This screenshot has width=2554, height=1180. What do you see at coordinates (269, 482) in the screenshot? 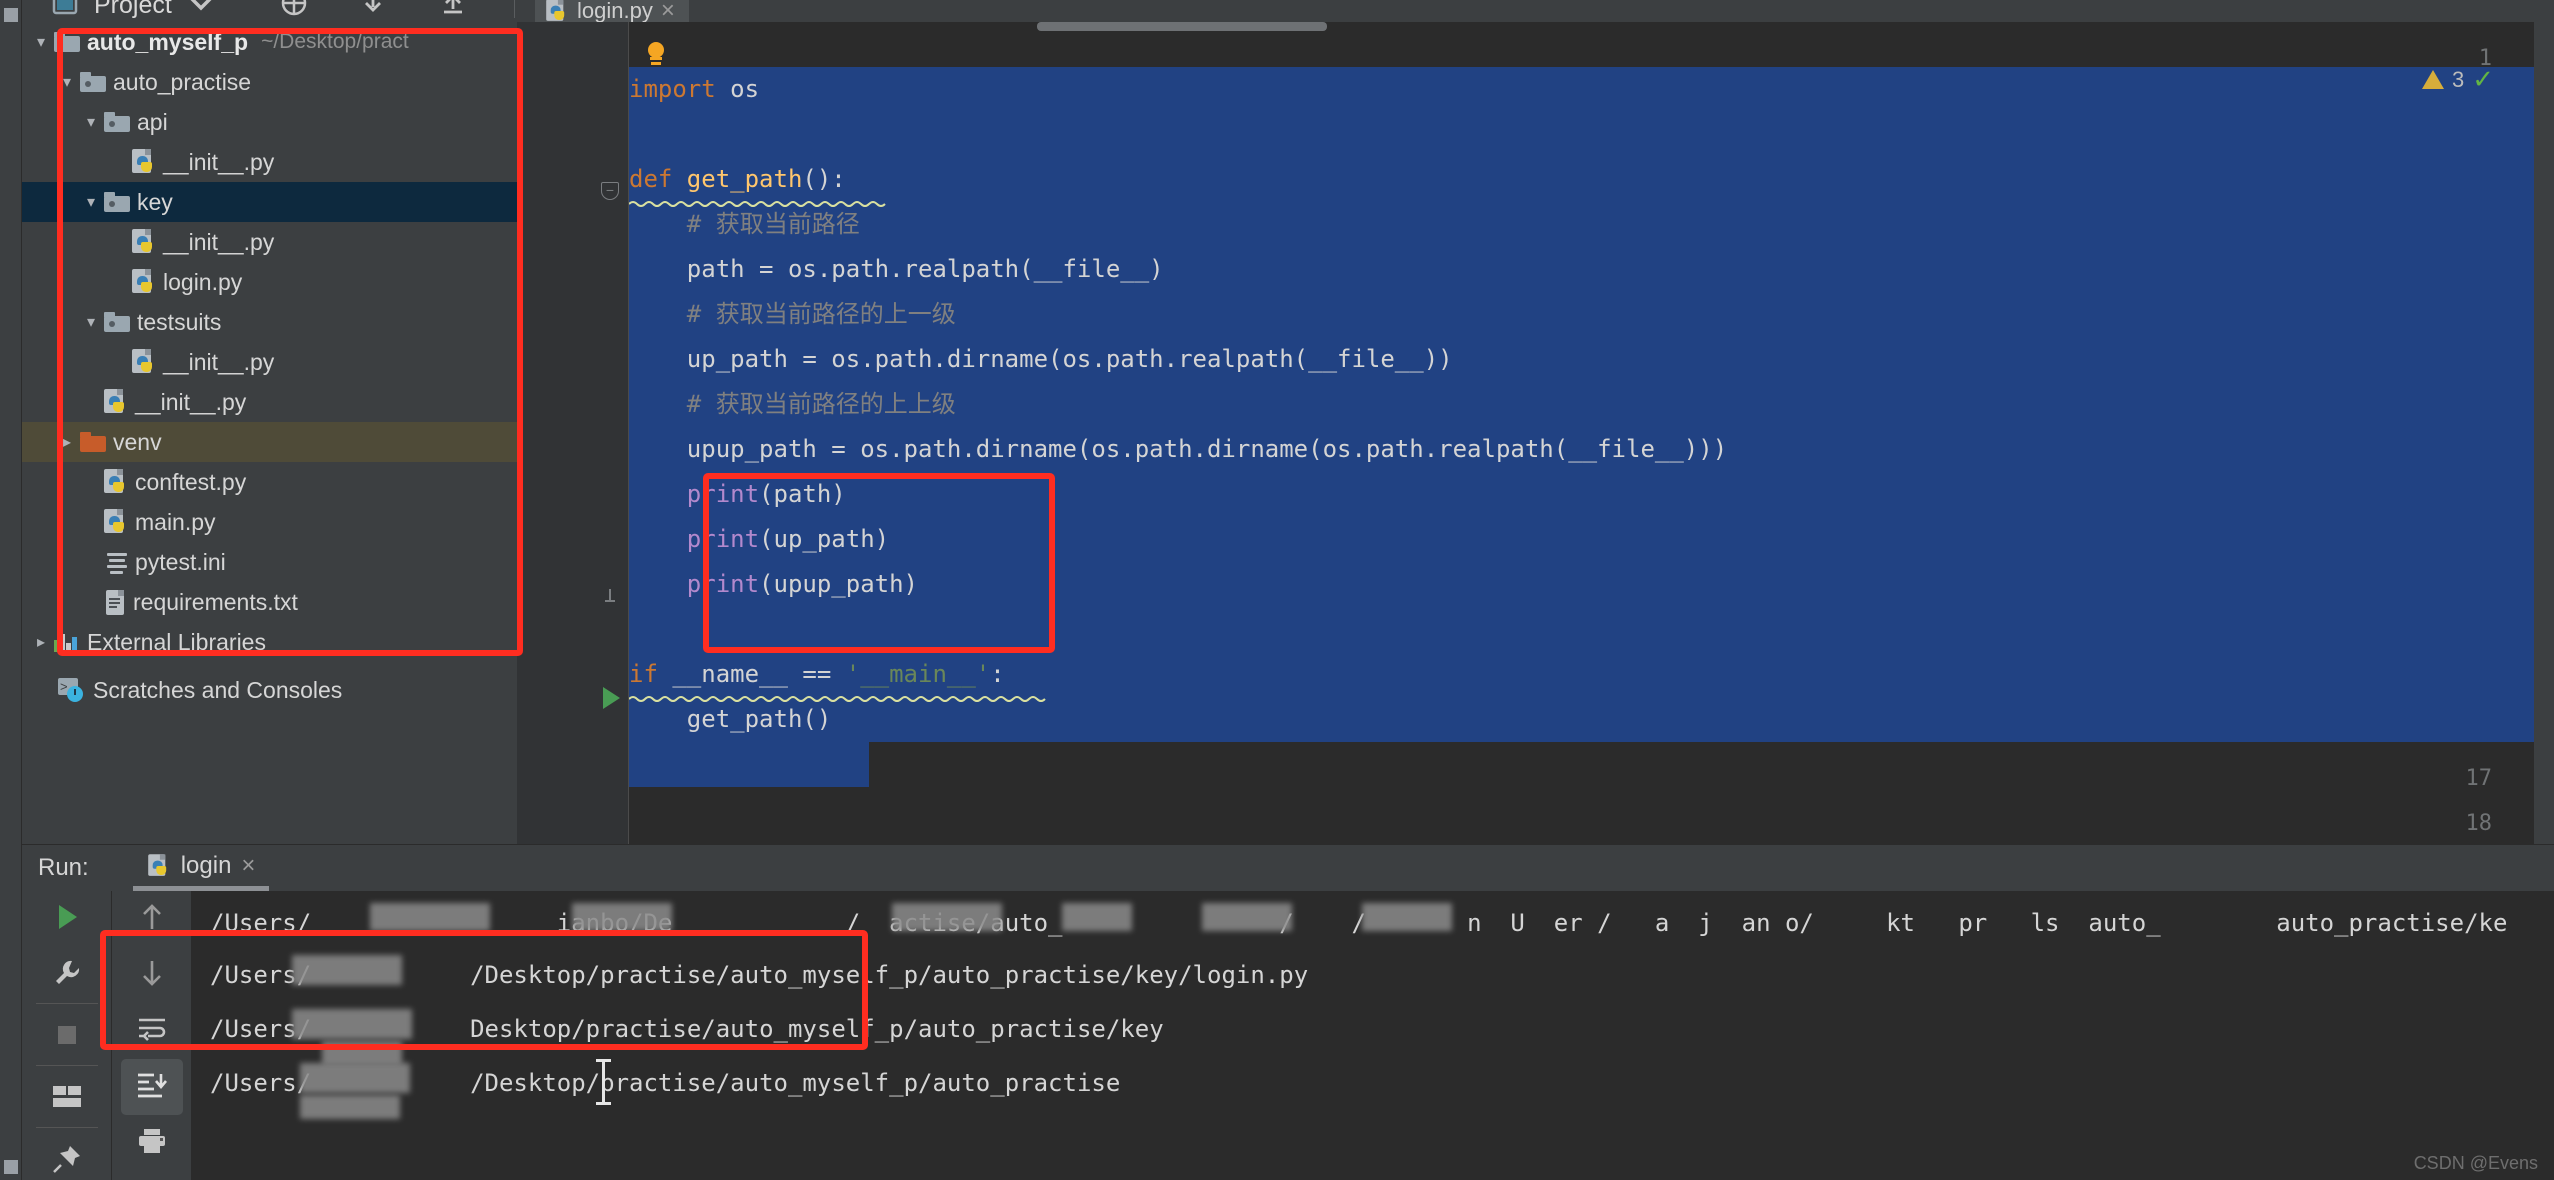
I see `tree-row-conftest-py: conftest.py` at bounding box center [269, 482].